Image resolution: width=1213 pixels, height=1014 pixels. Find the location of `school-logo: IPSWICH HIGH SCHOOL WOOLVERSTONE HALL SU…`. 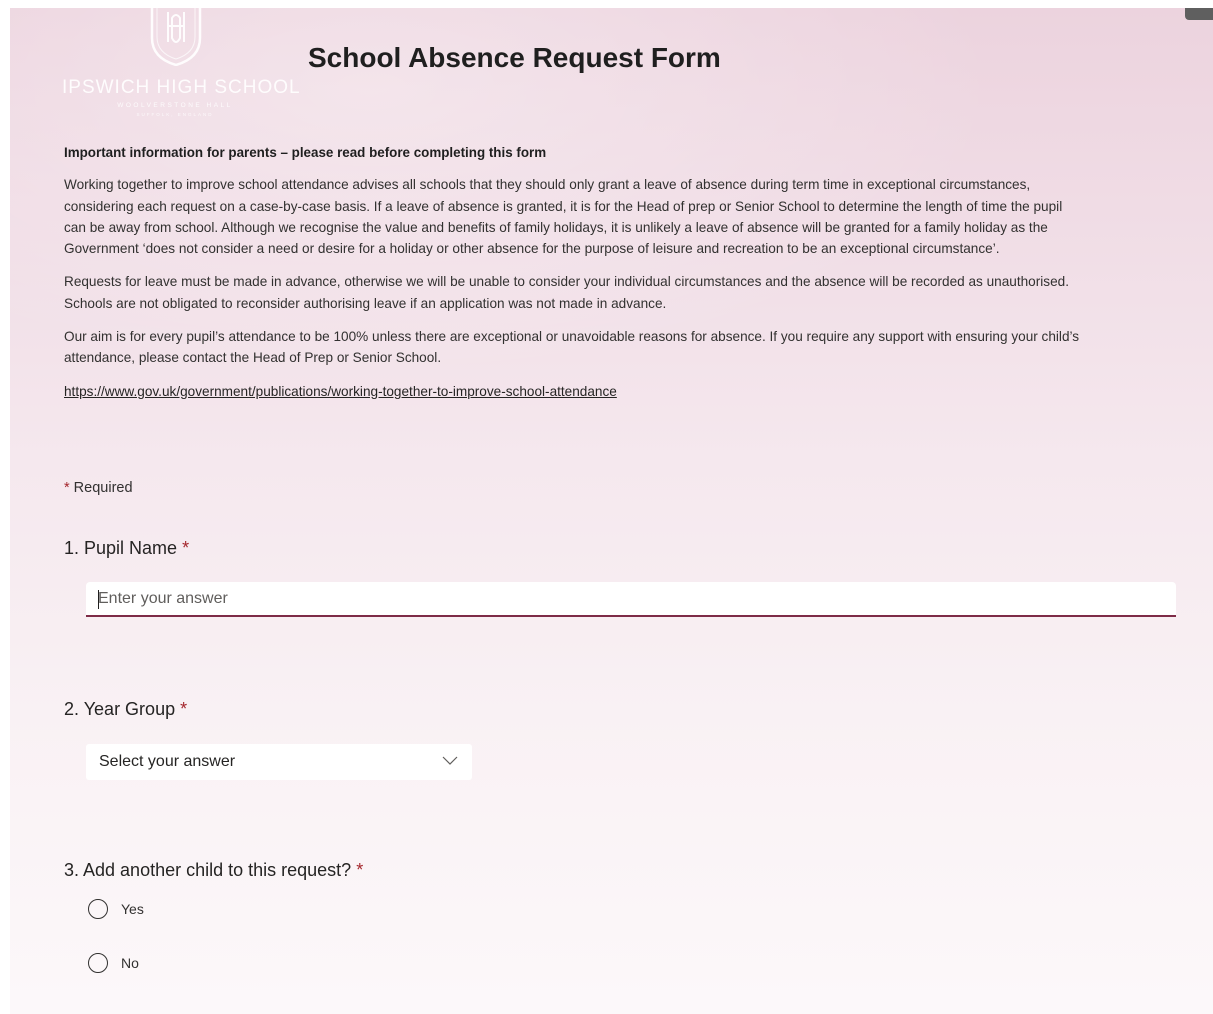

school-logo: IPSWICH HIGH SCHOOL WOOLVERSTONE HALL SU… is located at coordinates (181, 65).